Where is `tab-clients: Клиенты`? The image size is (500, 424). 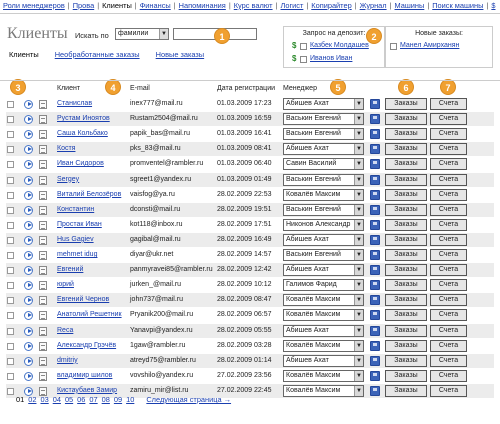
tab-clients: Клиенты is located at coordinates (24, 54).